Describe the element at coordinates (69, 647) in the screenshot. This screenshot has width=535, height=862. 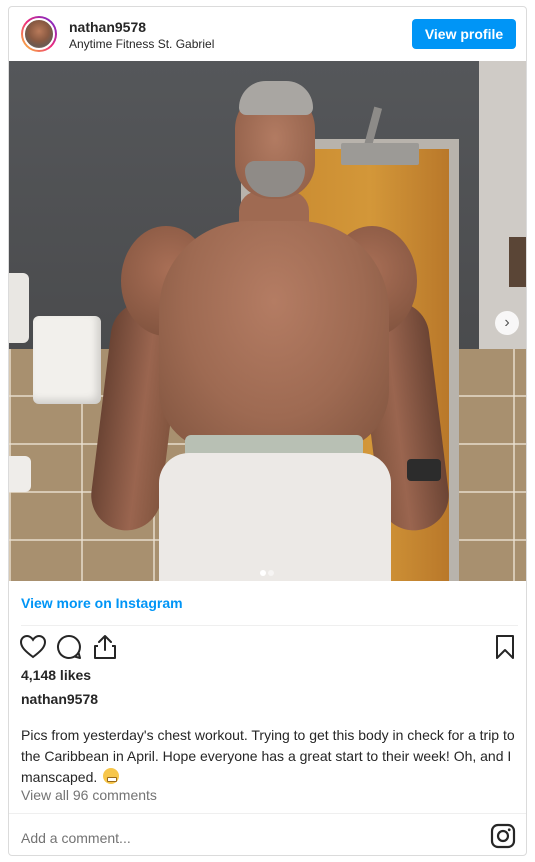
I see `comment-icon` at that location.